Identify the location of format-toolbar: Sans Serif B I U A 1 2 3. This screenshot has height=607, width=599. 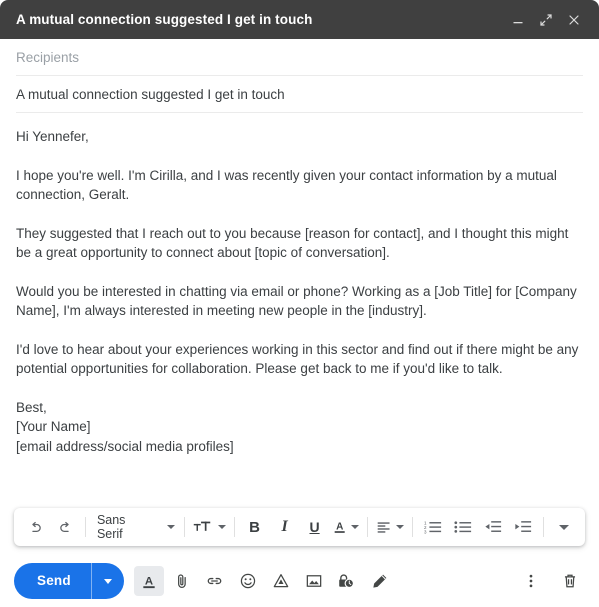
(299, 527).